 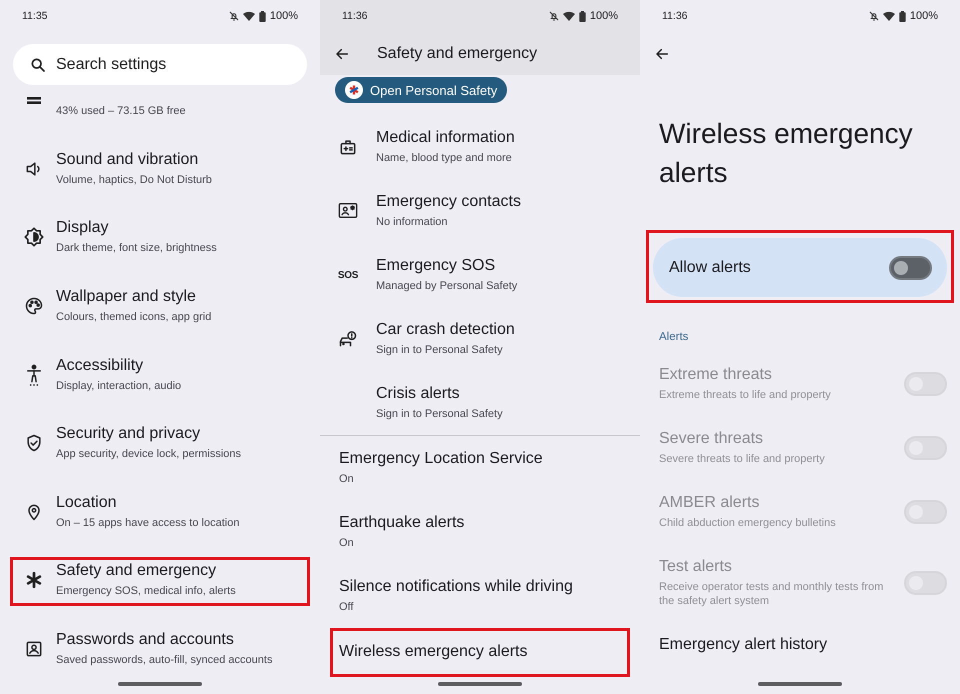 What do you see at coordinates (38, 64) in the screenshot?
I see `search-icon` at bounding box center [38, 64].